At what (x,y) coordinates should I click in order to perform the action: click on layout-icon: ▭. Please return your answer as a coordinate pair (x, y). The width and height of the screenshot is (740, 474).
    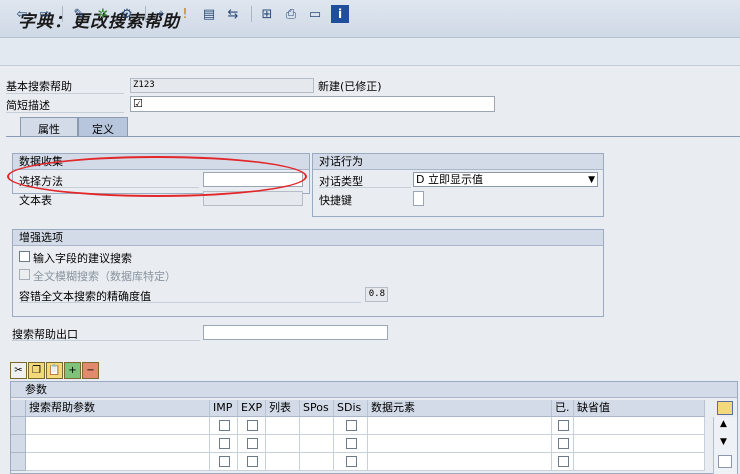
    Looking at the image, I should click on (315, 14).